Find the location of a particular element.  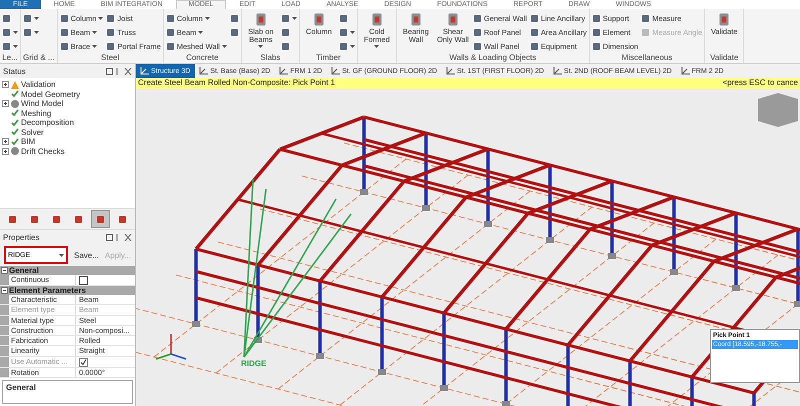

checkbox is located at coordinates (83, 280).